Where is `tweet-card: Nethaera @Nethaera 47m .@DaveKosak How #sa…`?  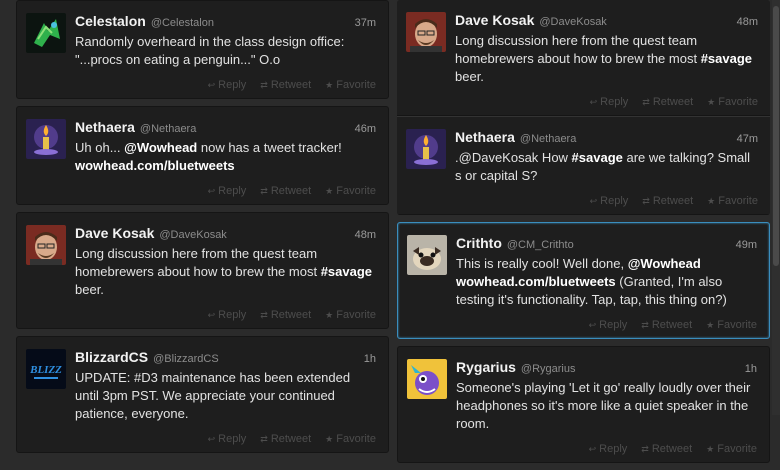
tweet-card: Nethaera @Nethaera 47m .@DaveKosak How #sa… is located at coordinates (583, 165).